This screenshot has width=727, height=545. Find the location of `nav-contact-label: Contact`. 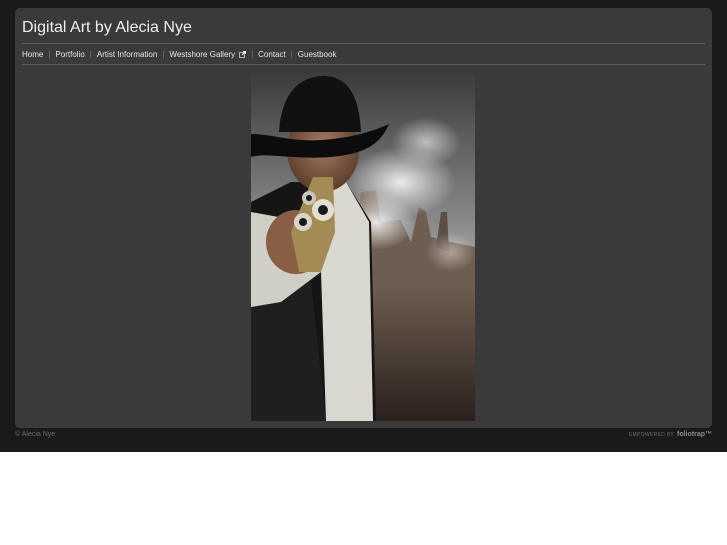

nav-contact-label: Contact is located at coordinates (272, 54).